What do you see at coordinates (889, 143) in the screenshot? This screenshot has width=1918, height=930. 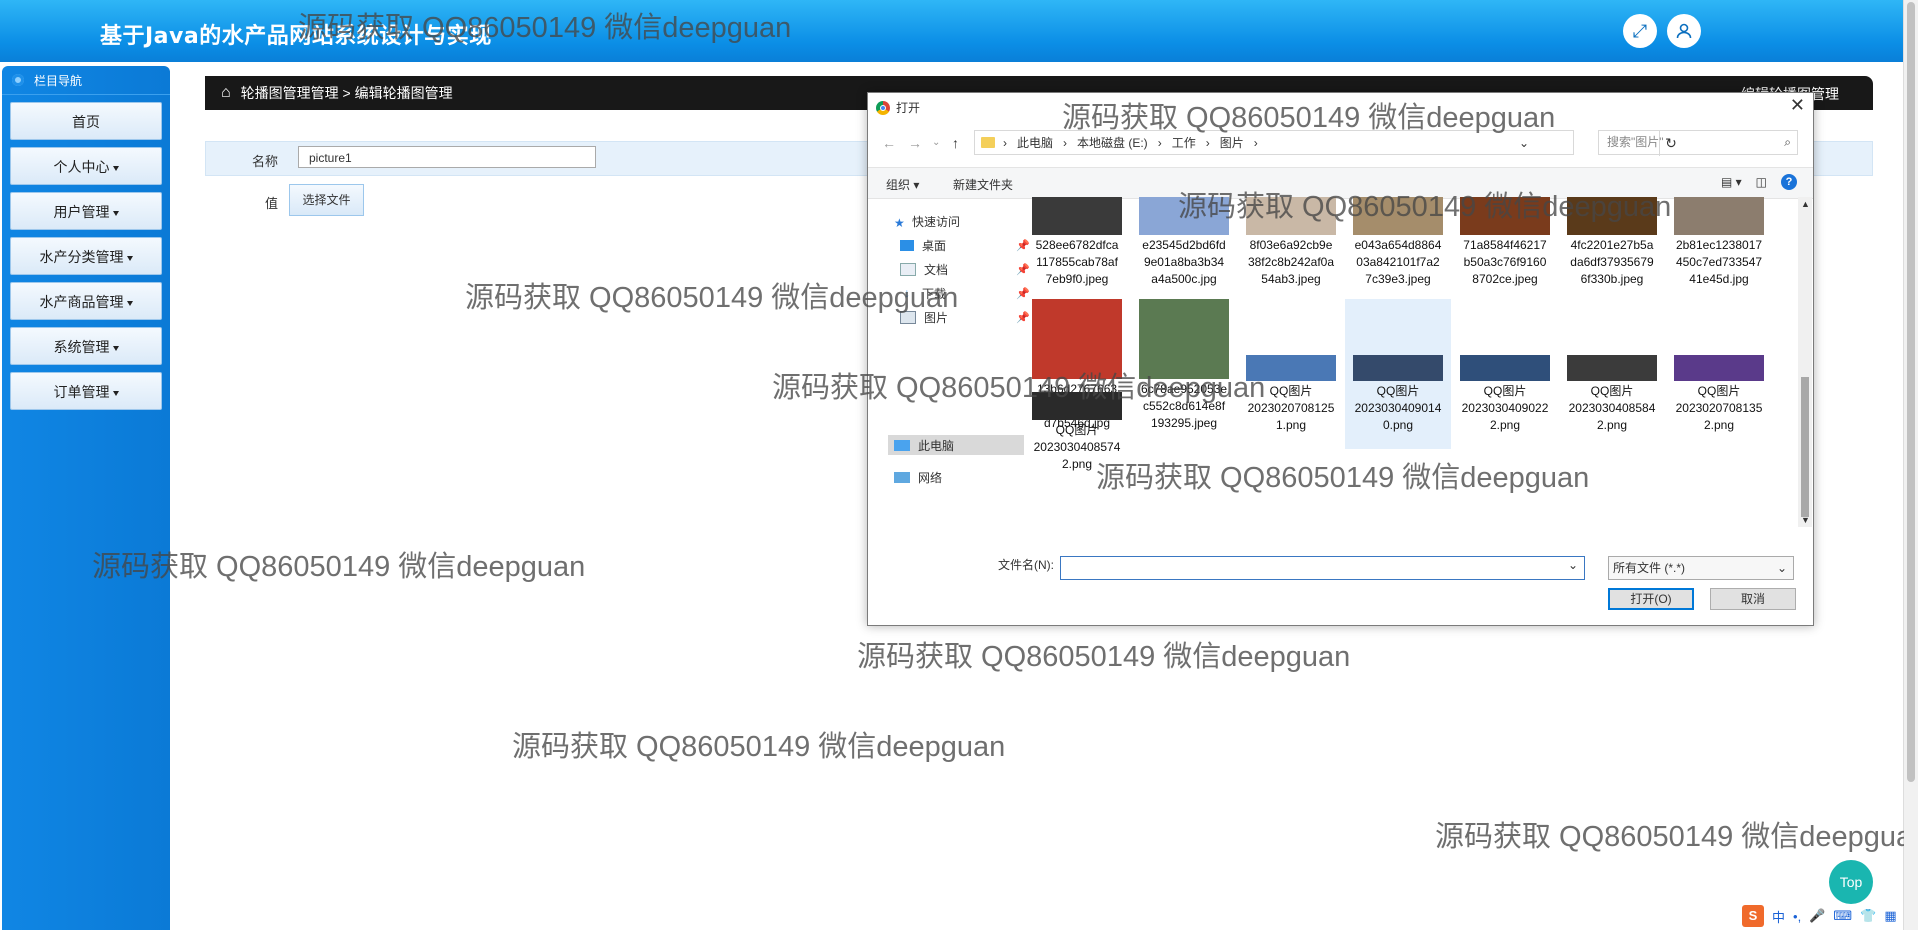 I see `back-arrow-icon: ←` at bounding box center [889, 143].